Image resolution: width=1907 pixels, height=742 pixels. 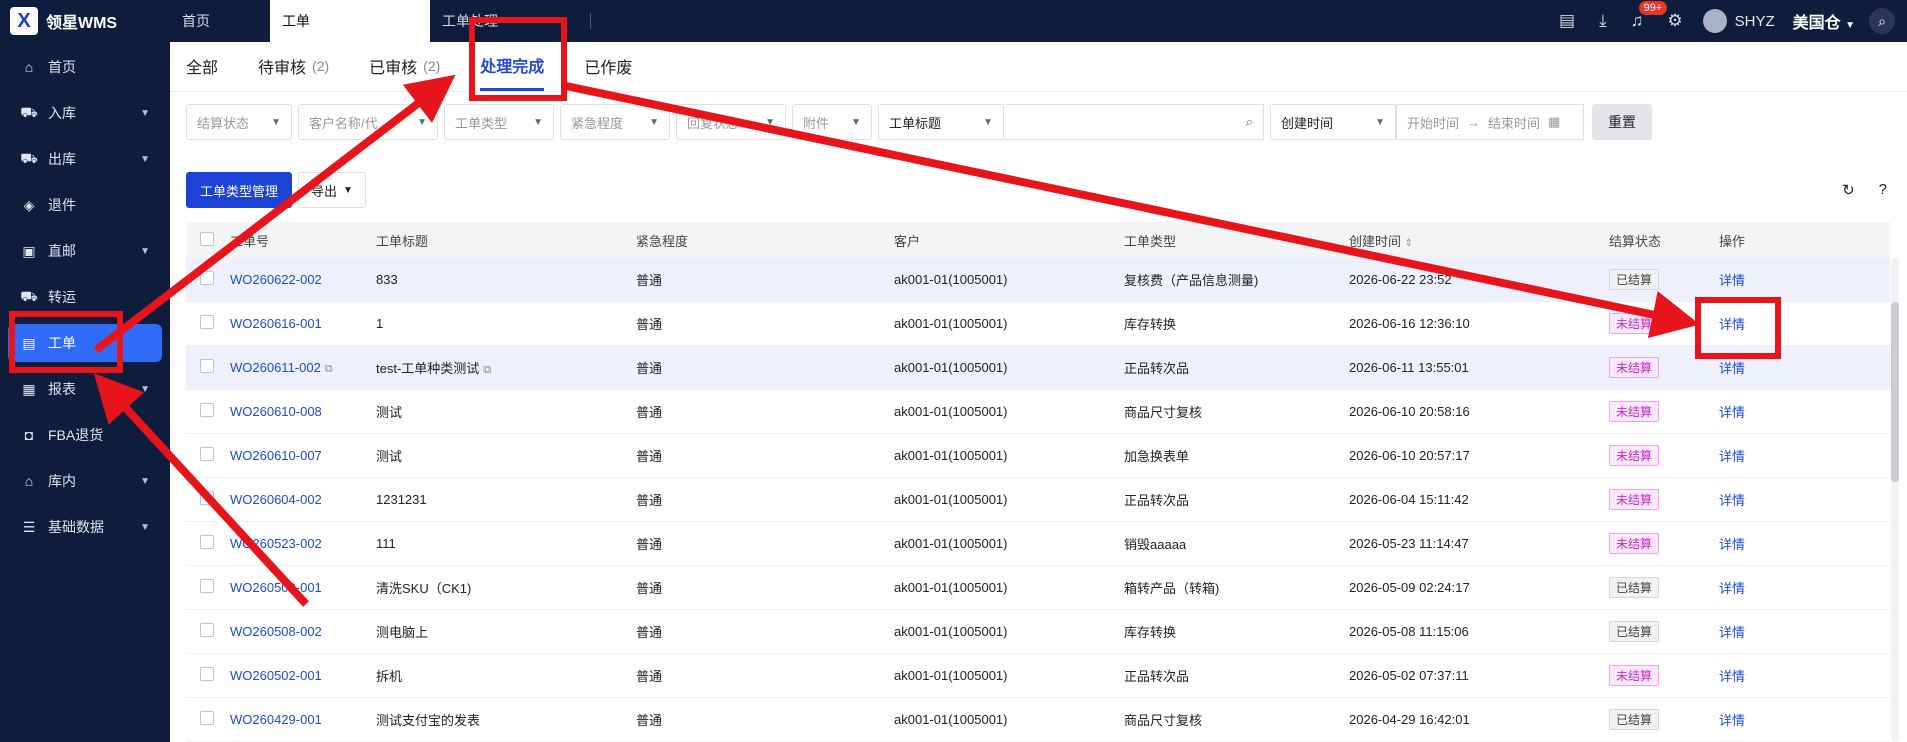 What do you see at coordinates (85, 527) in the screenshot?
I see `sidebar-item-10: ☰ 基础数据 ▼` at bounding box center [85, 527].